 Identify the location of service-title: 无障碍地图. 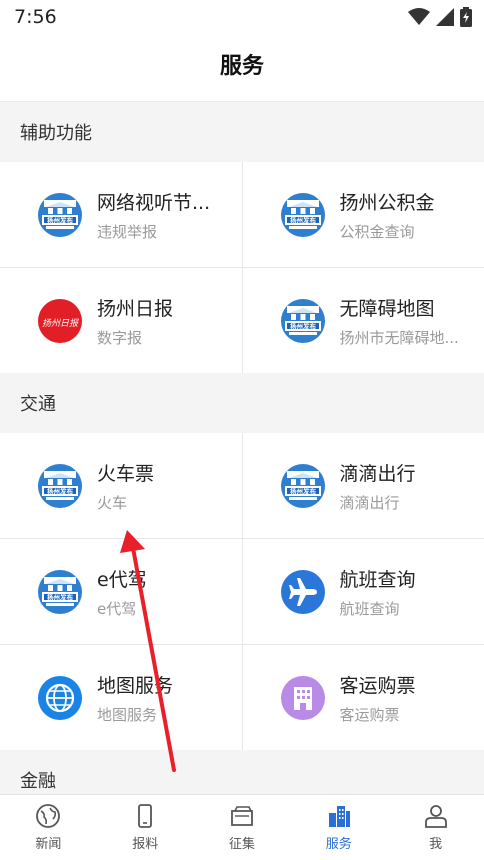
(387, 308).